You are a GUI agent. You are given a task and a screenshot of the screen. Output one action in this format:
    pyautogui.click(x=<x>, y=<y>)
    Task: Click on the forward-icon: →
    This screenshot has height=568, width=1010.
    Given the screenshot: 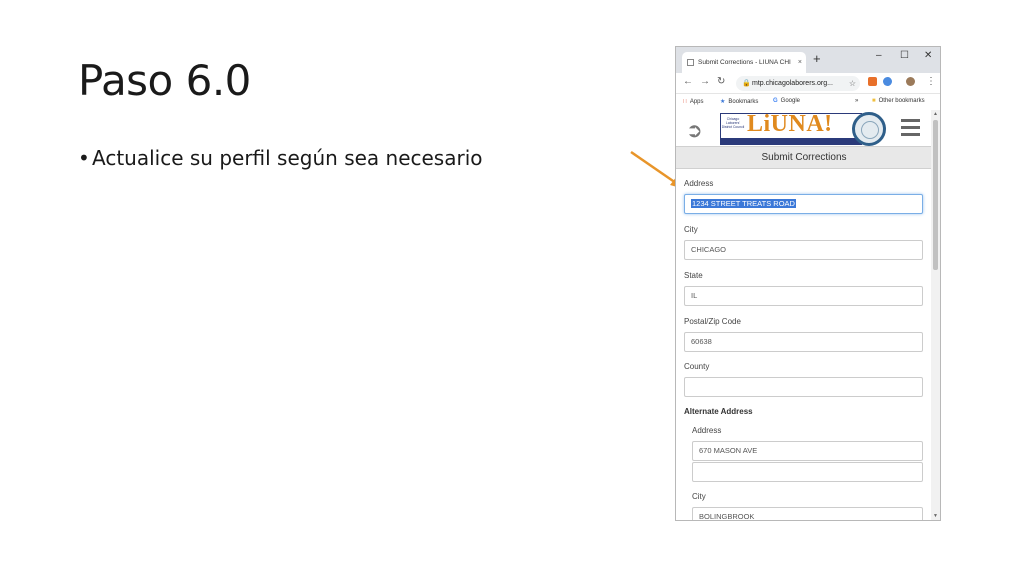 What is the action you would take?
    pyautogui.click(x=705, y=81)
    